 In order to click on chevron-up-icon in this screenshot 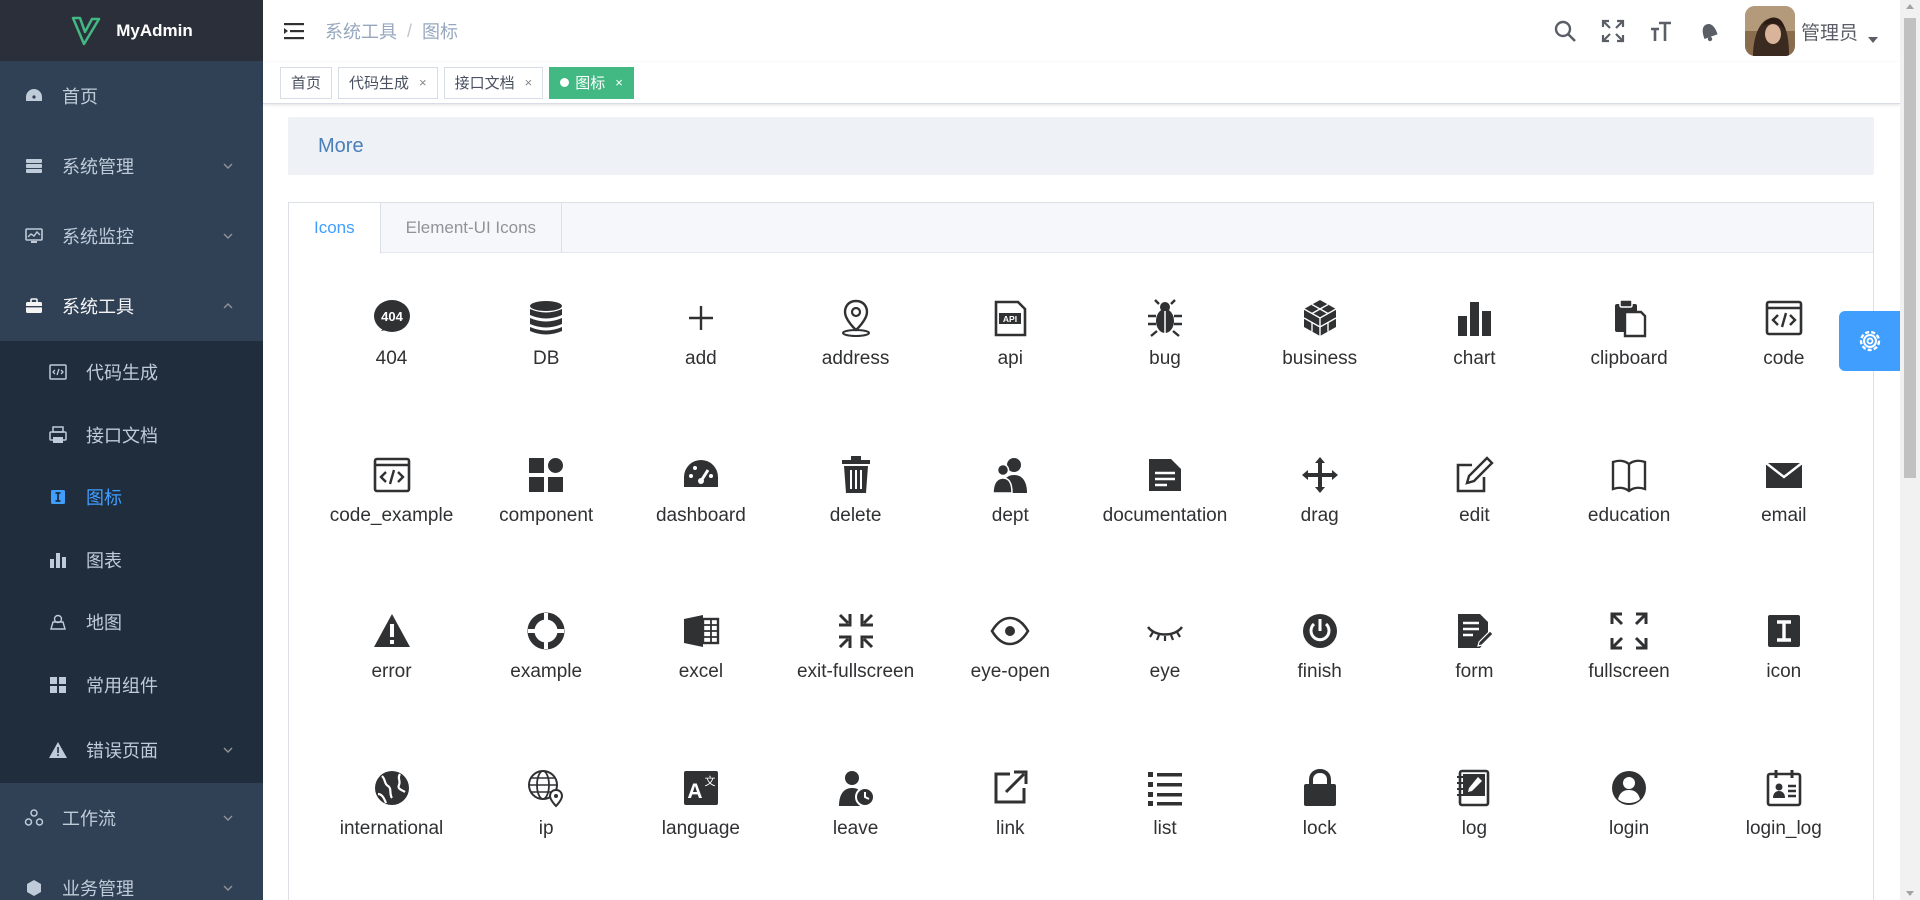, I will do `click(228, 306)`.